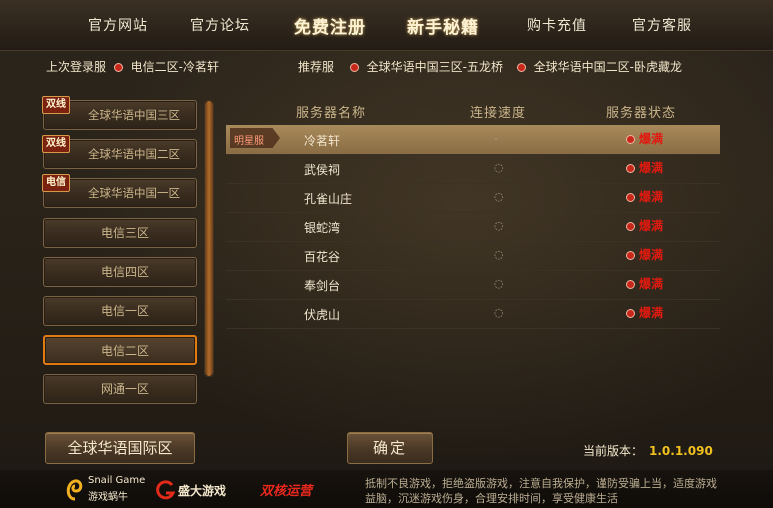  I want to click on server-row: 孔雀山庄 ◌ 爆满, so click(473, 198).